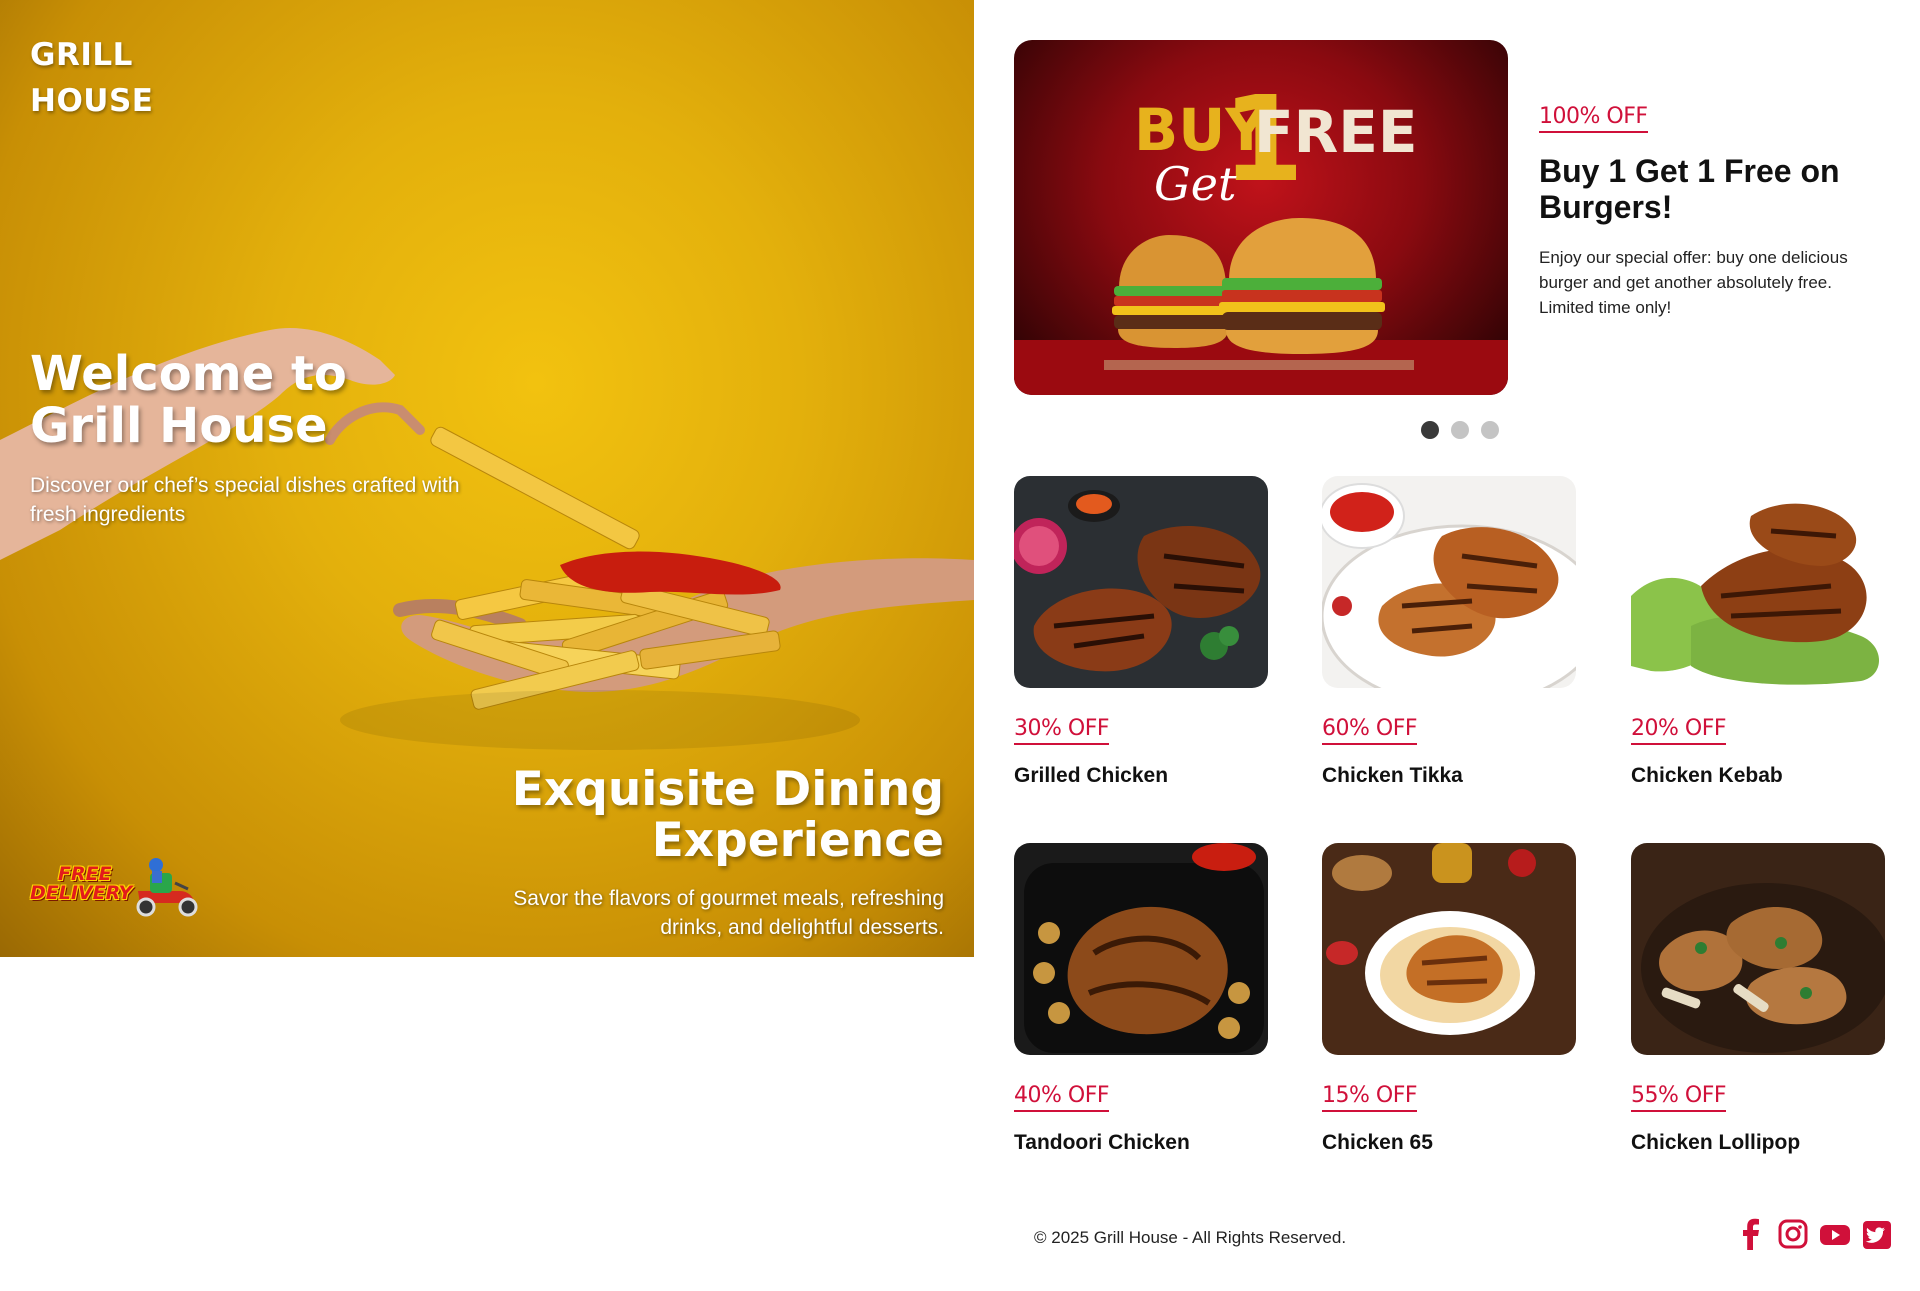 Image resolution: width=1920 pixels, height=1291 pixels. Describe the element at coordinates (81, 55) in the screenshot. I see `brand-line-1: GRILL` at that location.